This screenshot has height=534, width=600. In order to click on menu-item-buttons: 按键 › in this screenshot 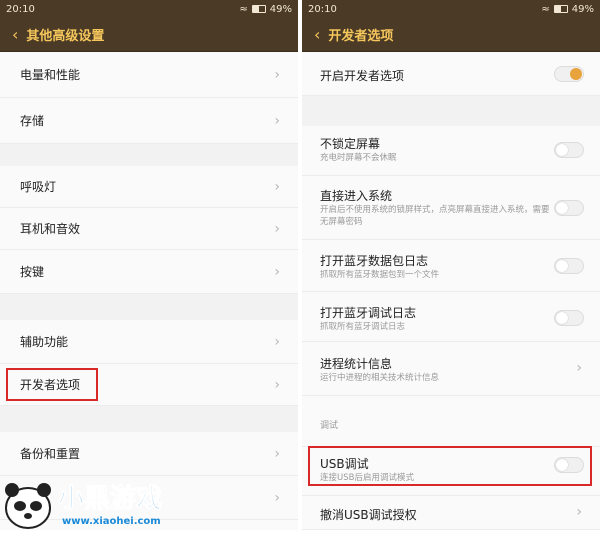, I will do `click(149, 272)`.